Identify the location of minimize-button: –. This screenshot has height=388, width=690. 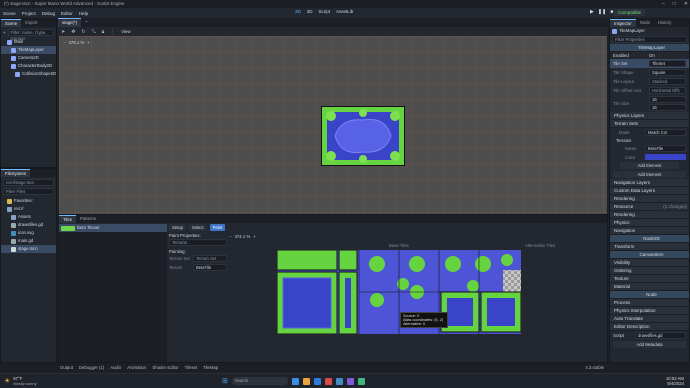
(663, 4).